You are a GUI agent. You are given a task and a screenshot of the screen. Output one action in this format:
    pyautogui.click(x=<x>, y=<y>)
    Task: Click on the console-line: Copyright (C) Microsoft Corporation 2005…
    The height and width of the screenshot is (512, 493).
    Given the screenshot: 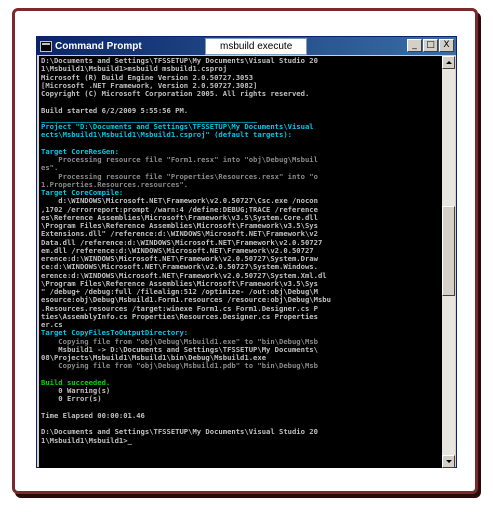 What is the action you would take?
    pyautogui.click(x=175, y=93)
    